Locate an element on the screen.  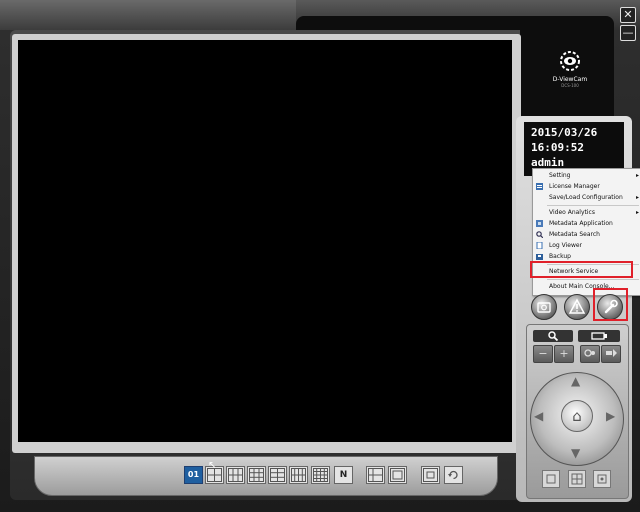
dviewcam-logo: D-ViewCam DCS-100 is located at coordinates (570, 69).